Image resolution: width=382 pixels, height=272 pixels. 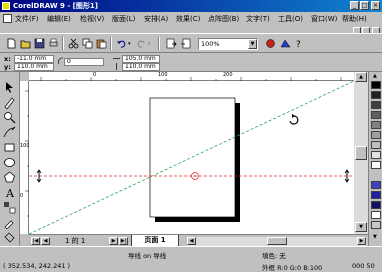 What do you see at coordinates (141, 67) in the screenshot?
I see `height-field: 110.0 mm` at bounding box center [141, 67].